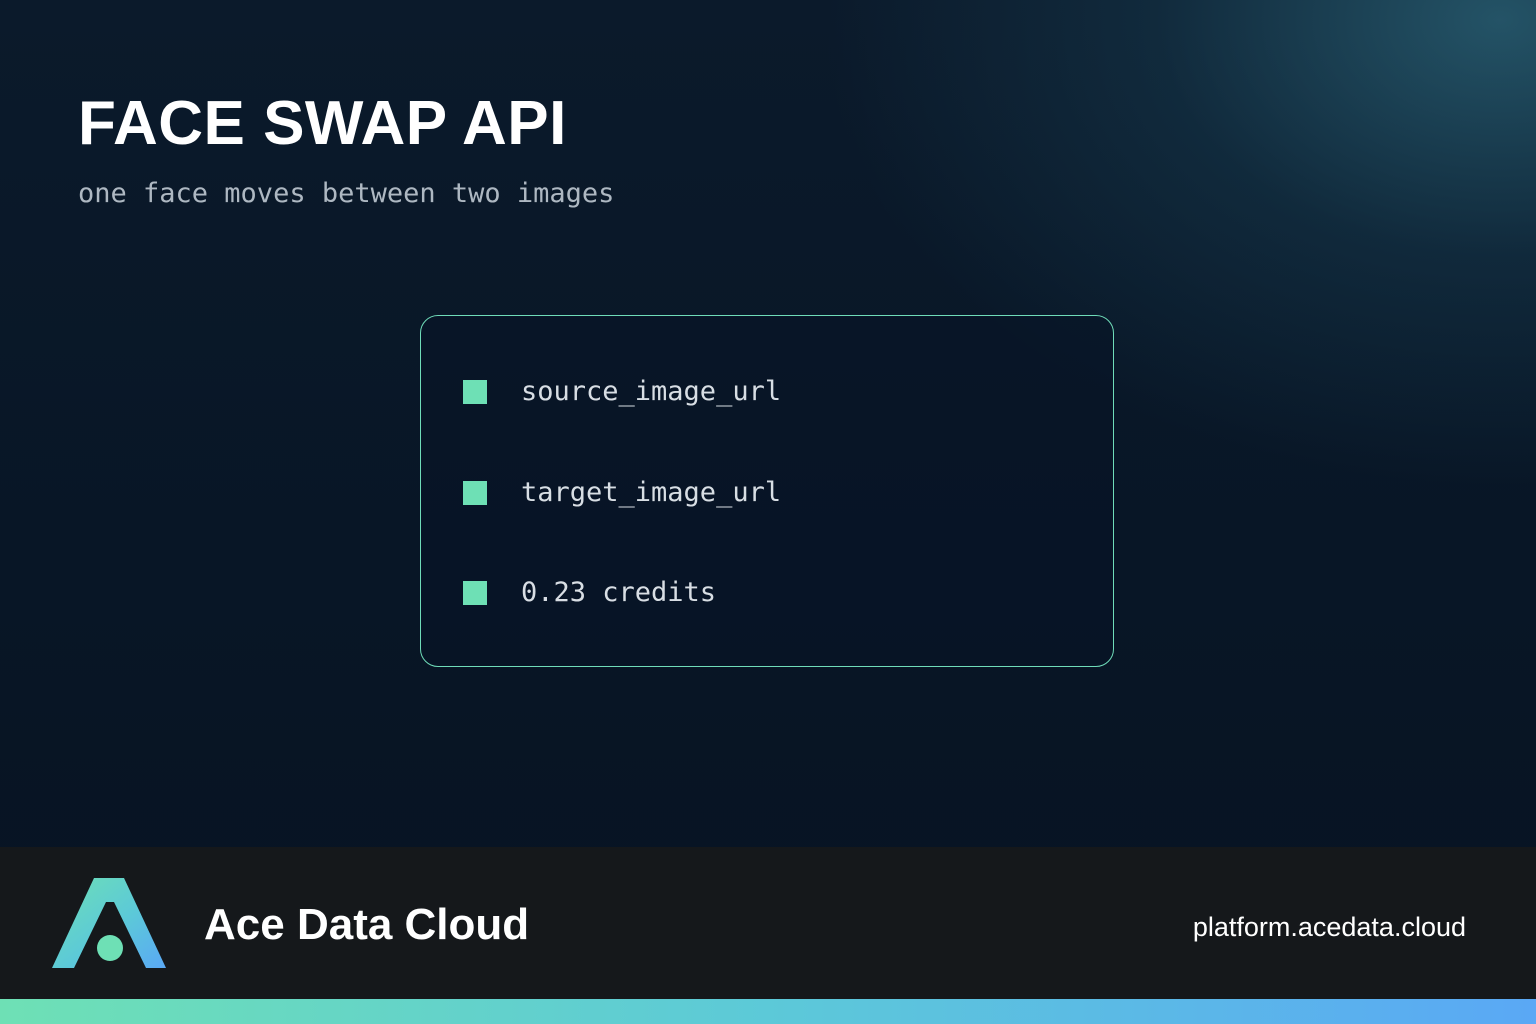 The width and height of the screenshot is (1536, 1024). I want to click on list-item-credits: 0.23 credits, so click(589, 593).